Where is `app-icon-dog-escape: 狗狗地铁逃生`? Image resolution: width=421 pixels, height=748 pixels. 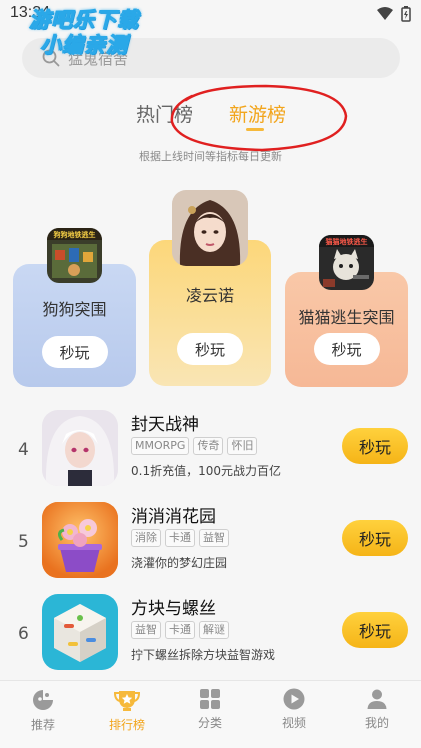
app-icon-dog-escape: 狗狗地铁逃生 is located at coordinates (74, 255).